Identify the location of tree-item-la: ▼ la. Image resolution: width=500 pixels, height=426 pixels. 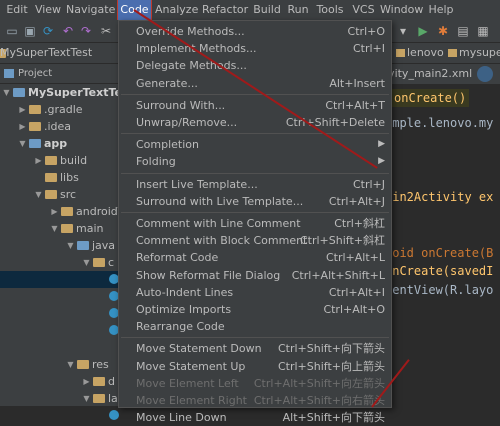
(60, 398).